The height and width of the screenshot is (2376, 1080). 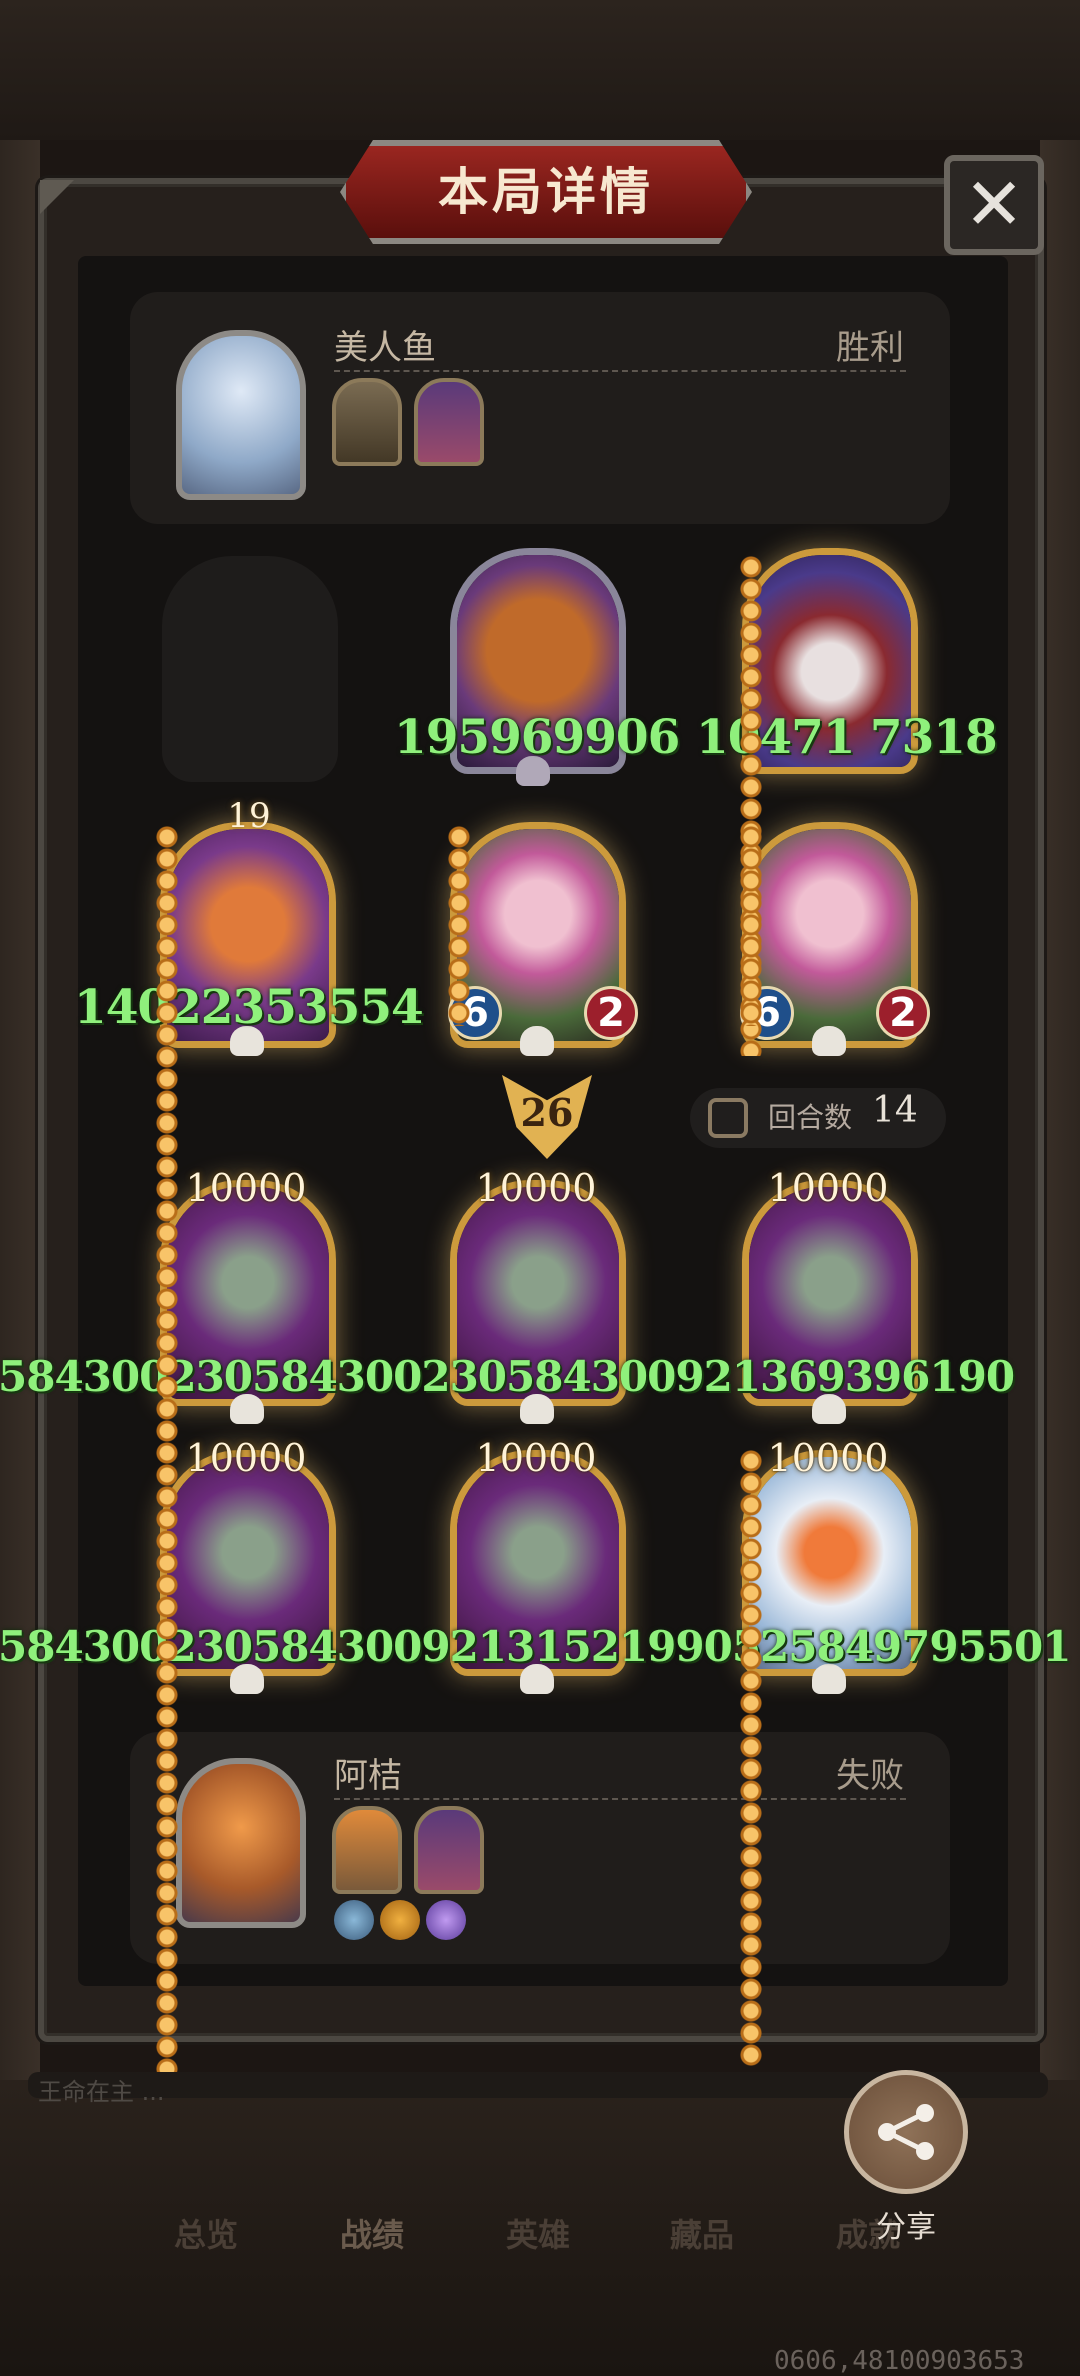 I want to click on top-background, so click(x=540, y=70).